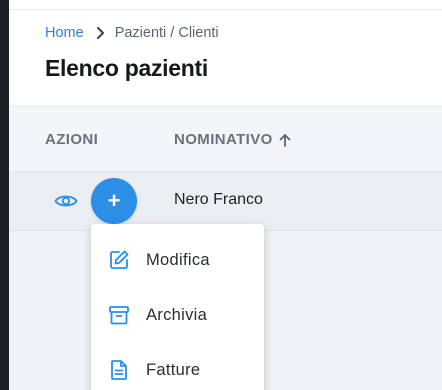 The width and height of the screenshot is (442, 390). I want to click on plus-icon: +, so click(114, 200).